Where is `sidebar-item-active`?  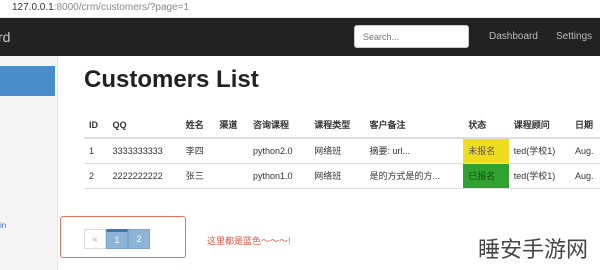
sidebar-item-active is located at coordinates (27, 81).